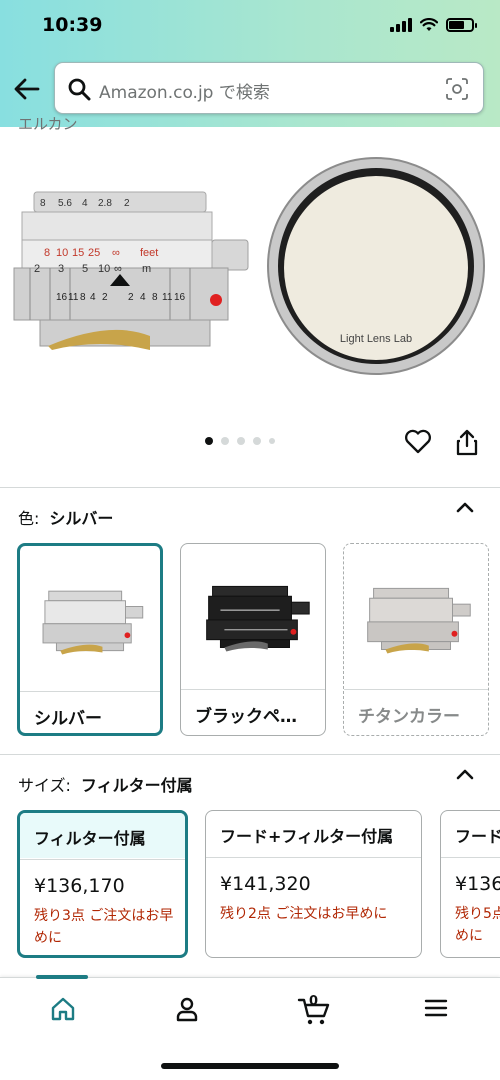 Image resolution: width=500 pixels, height=1080 pixels. I want to click on size-selector-label: サイズ: フィルター付属, so click(105, 785).